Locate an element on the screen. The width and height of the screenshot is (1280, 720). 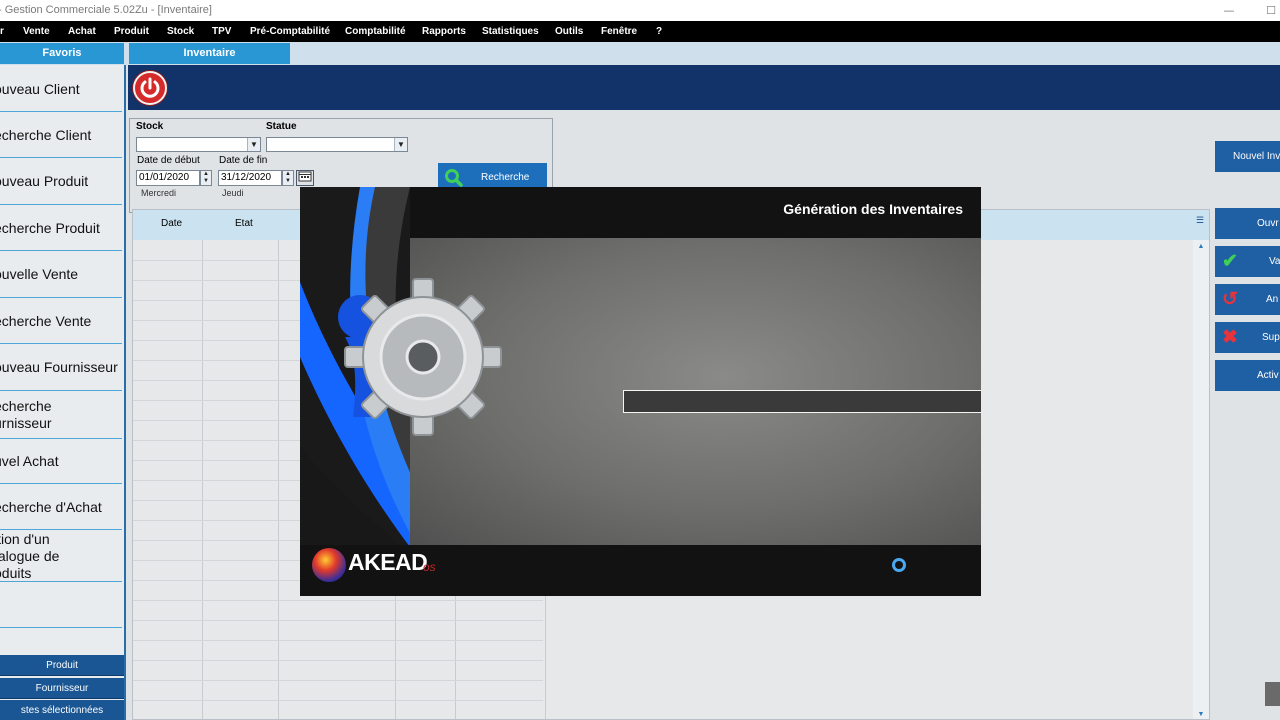
sidebar-item-empty is located at coordinates (61, 605).